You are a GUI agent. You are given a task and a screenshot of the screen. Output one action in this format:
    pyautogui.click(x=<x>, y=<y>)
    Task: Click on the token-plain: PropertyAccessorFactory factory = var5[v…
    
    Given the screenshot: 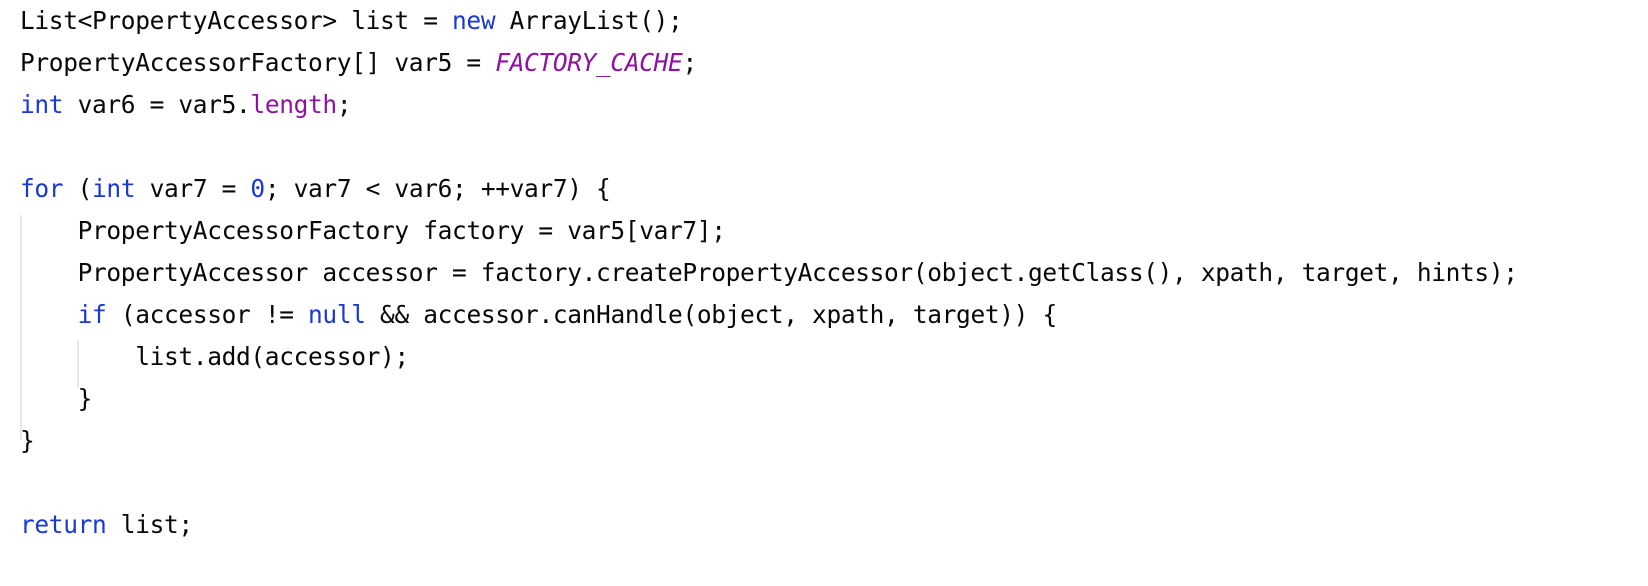 What is the action you would take?
    pyautogui.click(x=373, y=230)
    